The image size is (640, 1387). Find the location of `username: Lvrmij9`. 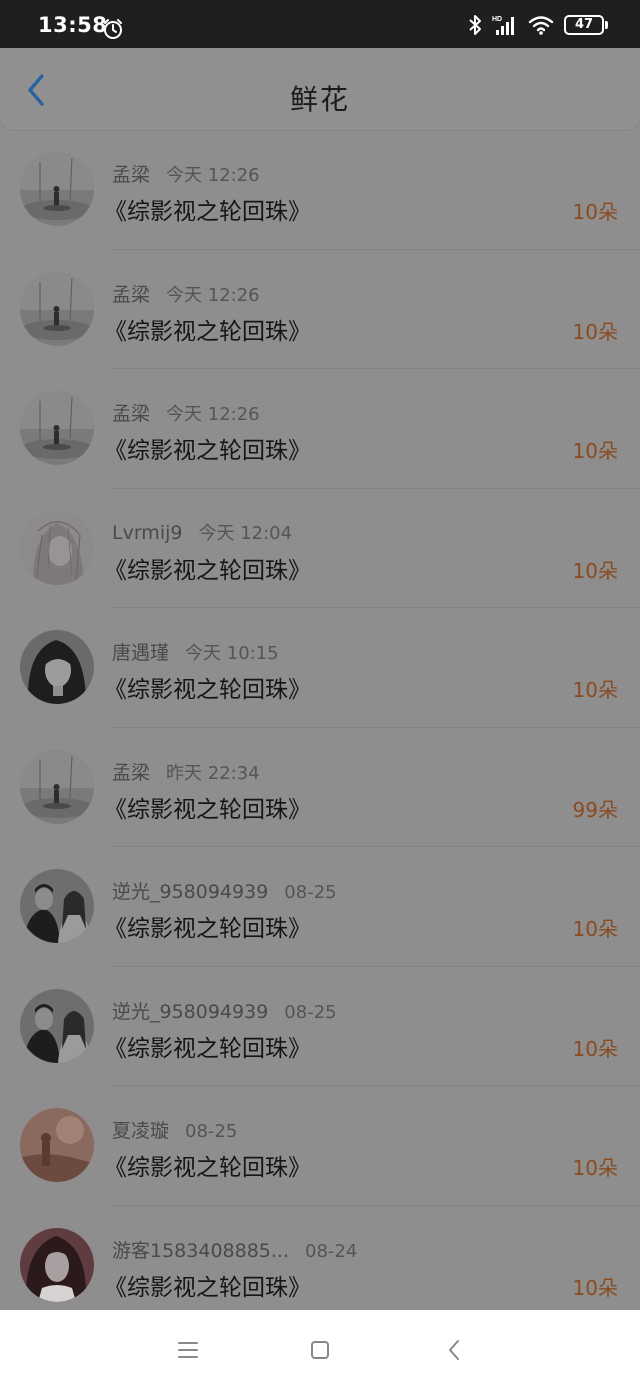

username: Lvrmij9 is located at coordinates (147, 532).